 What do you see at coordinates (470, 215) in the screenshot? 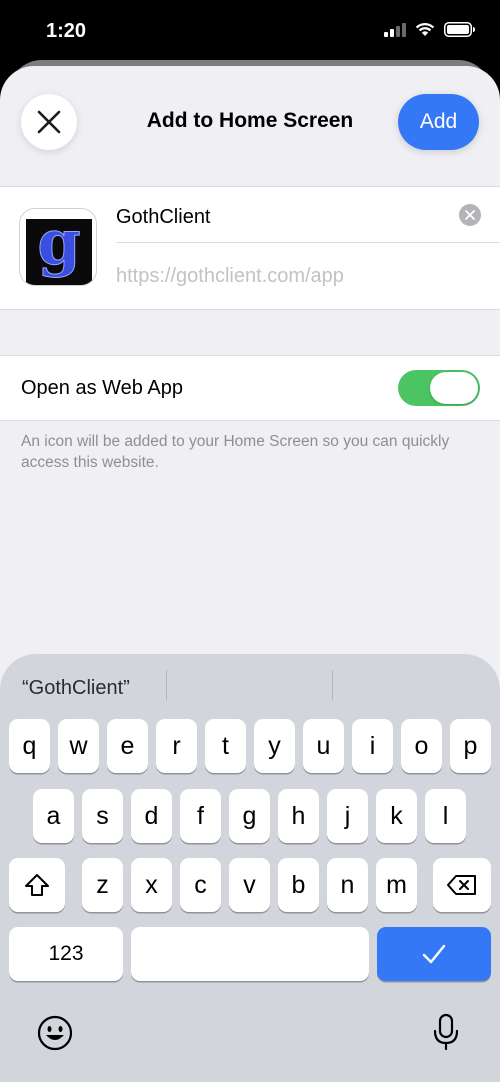
I see `clear-text-icon` at bounding box center [470, 215].